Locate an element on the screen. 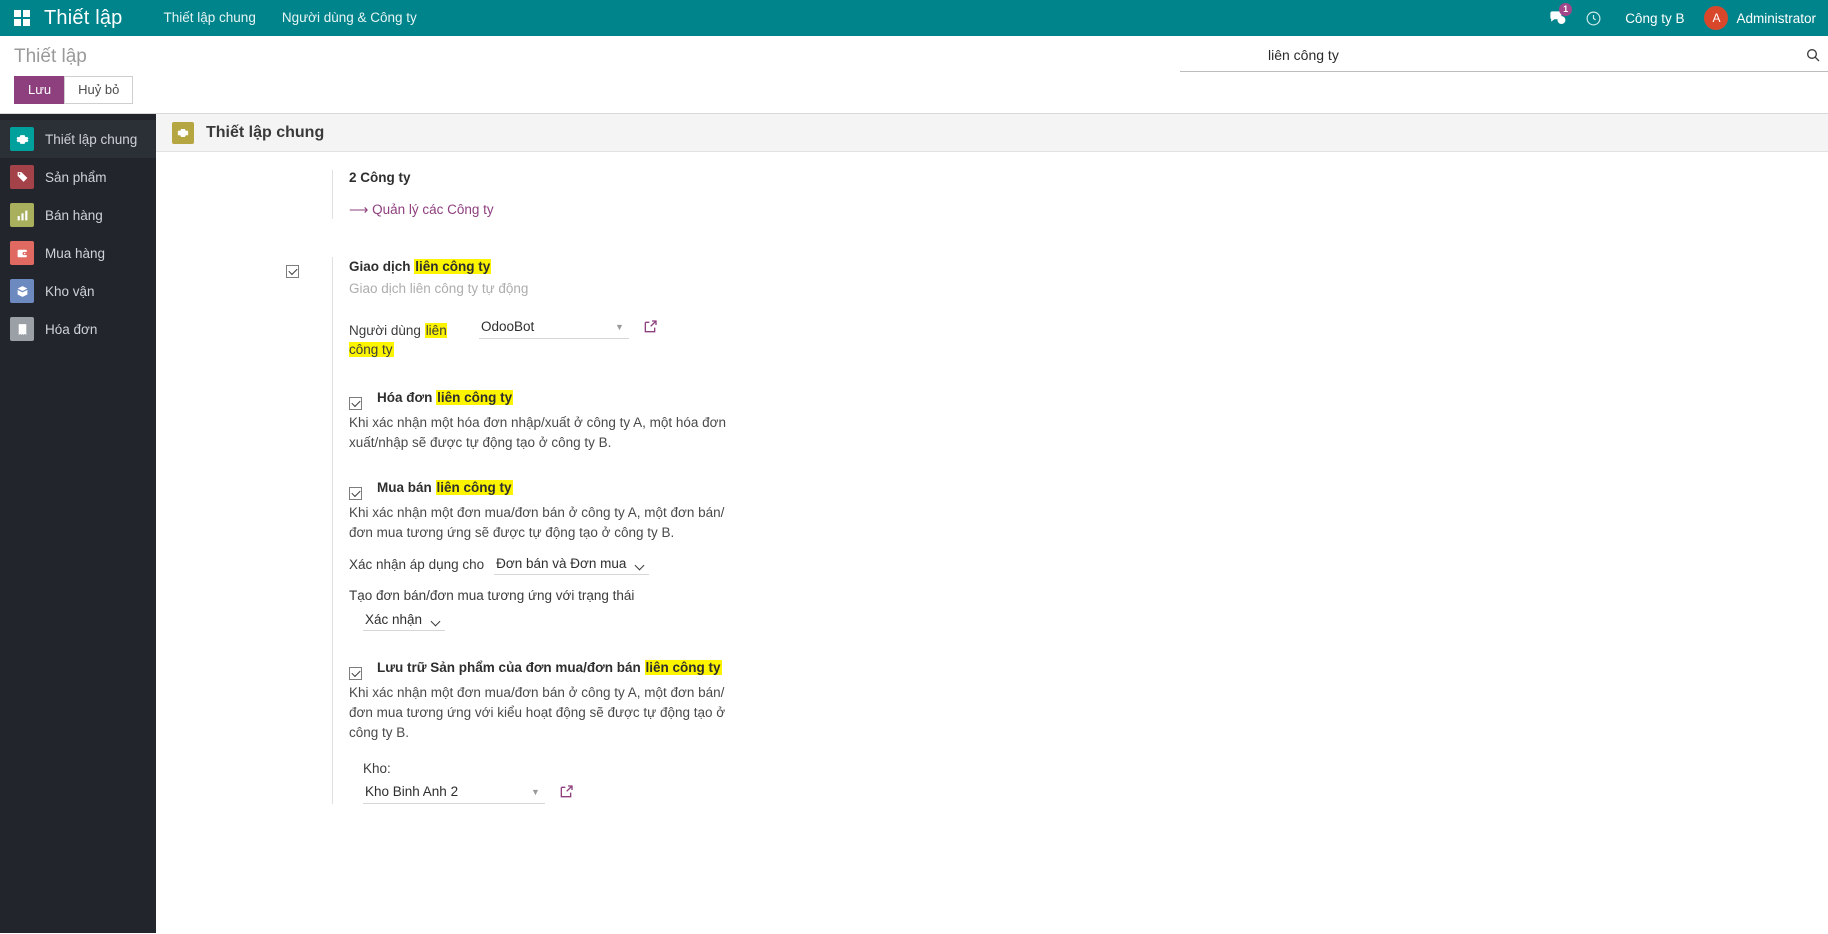  storage-title-highlight: liên công ty is located at coordinates (683, 667).